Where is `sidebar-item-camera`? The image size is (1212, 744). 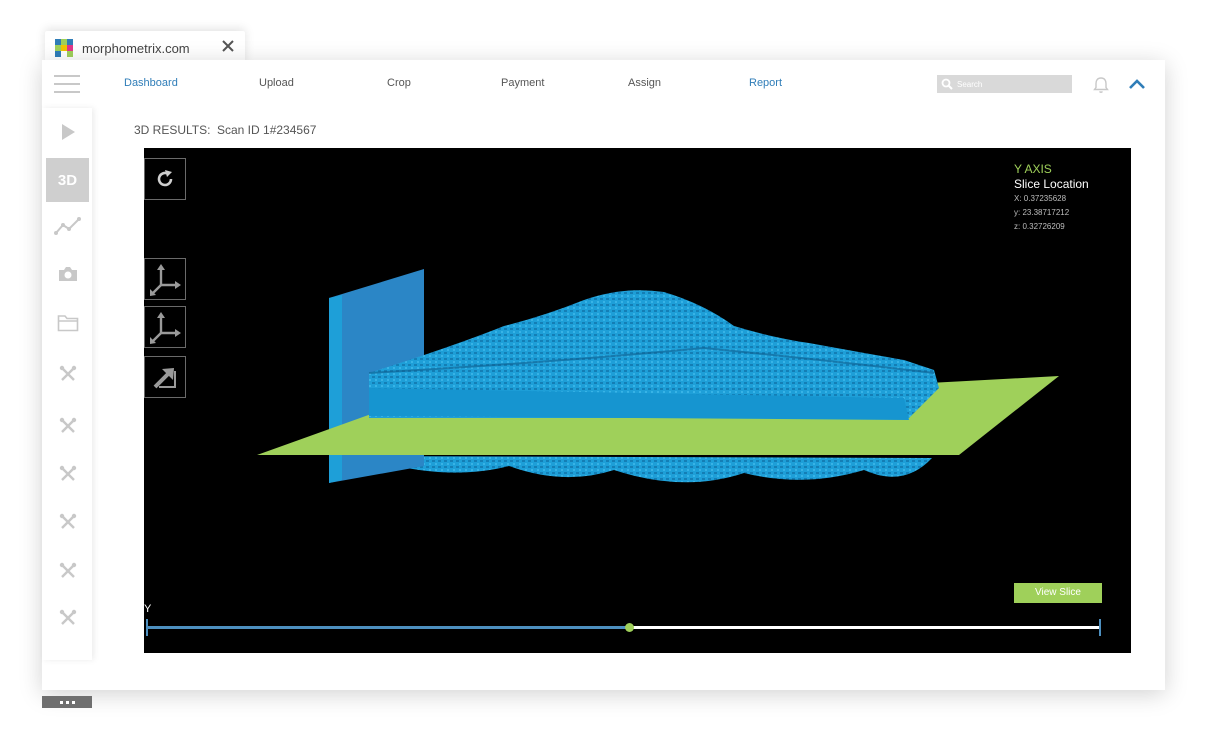 sidebar-item-camera is located at coordinates (67, 274).